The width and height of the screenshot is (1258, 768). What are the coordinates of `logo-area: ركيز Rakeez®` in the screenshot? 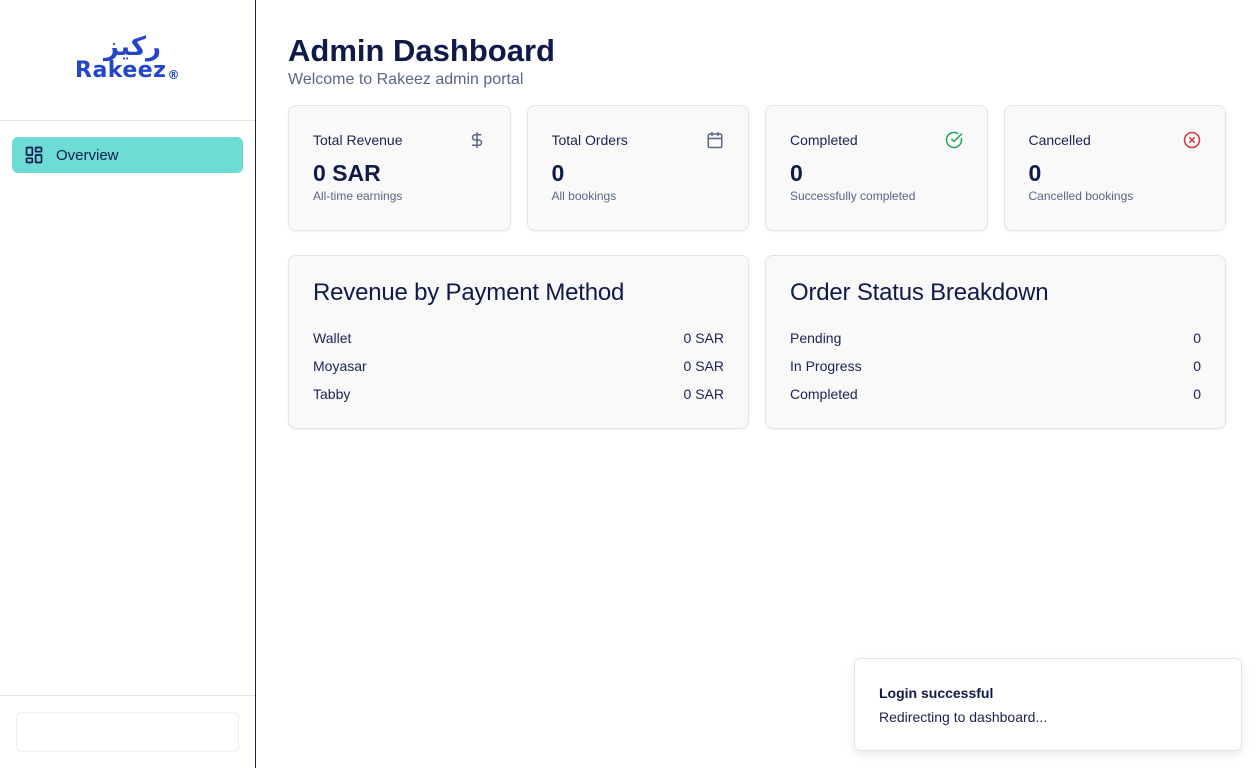 It's located at (127, 60).